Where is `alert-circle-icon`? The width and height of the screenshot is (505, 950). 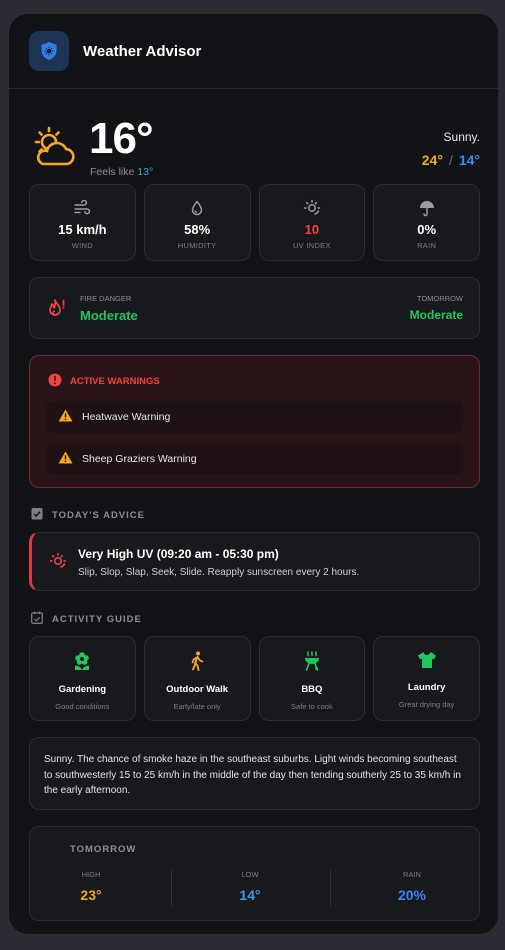
alert-circle-icon is located at coordinates (55, 381).